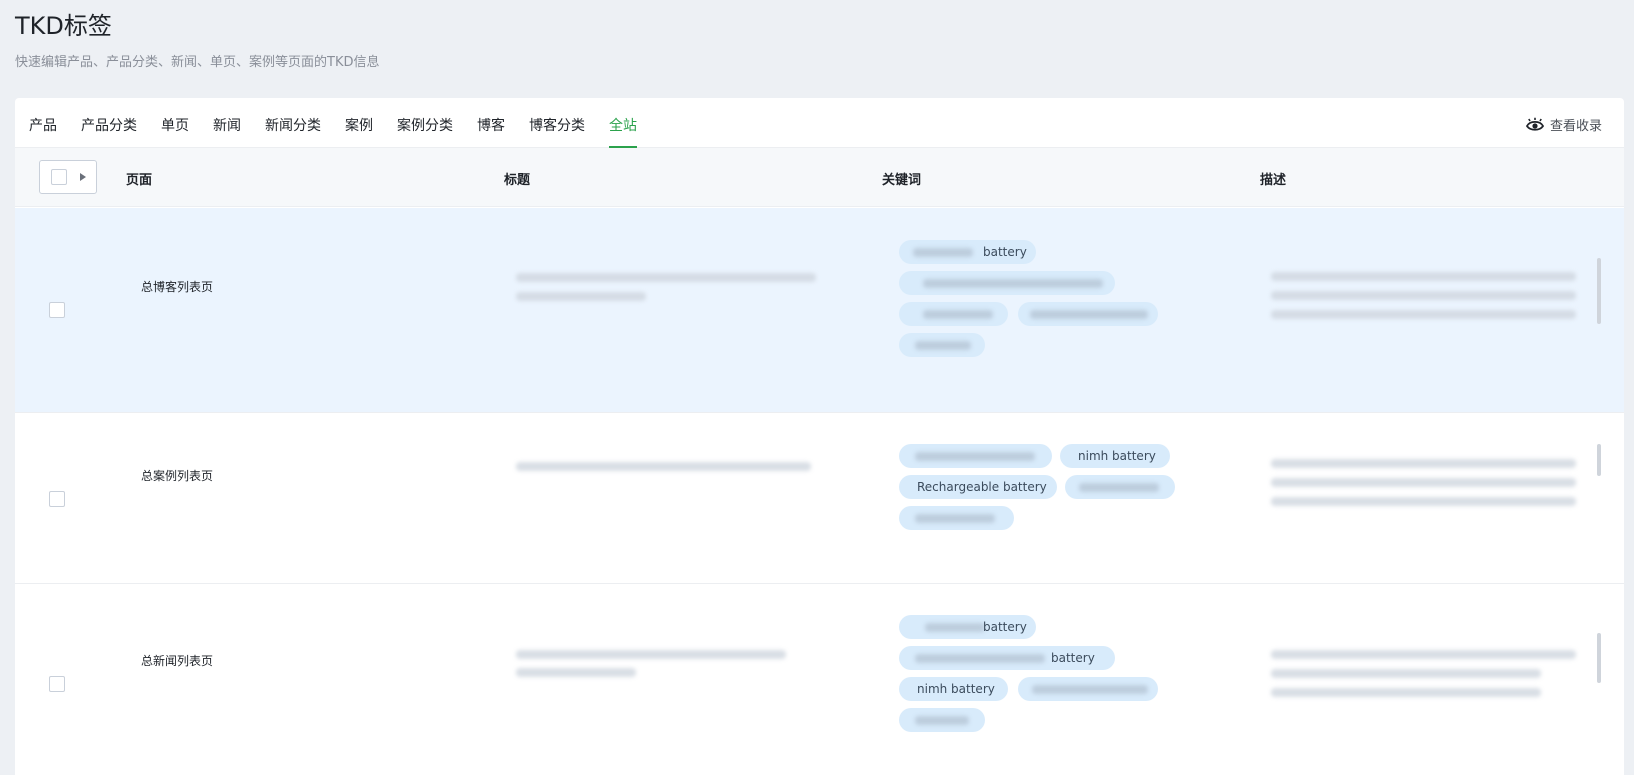 The image size is (1634, 775). Describe the element at coordinates (43, 123) in the screenshot. I see `tab-products: 产品` at that location.